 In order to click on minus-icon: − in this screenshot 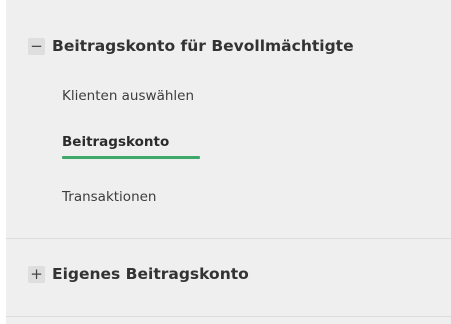, I will do `click(36, 46)`.